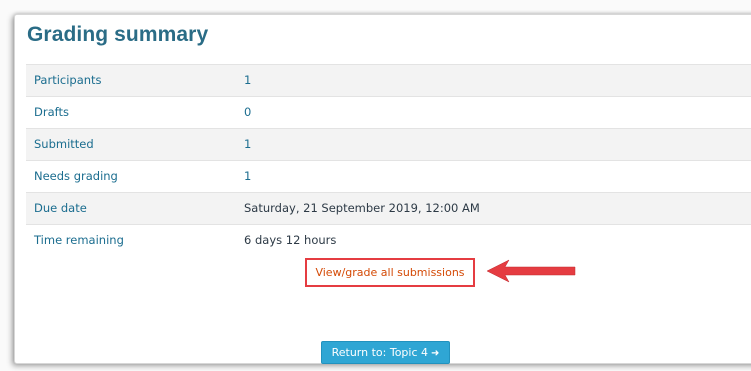  I want to click on red-arrow-icon, so click(531, 271).